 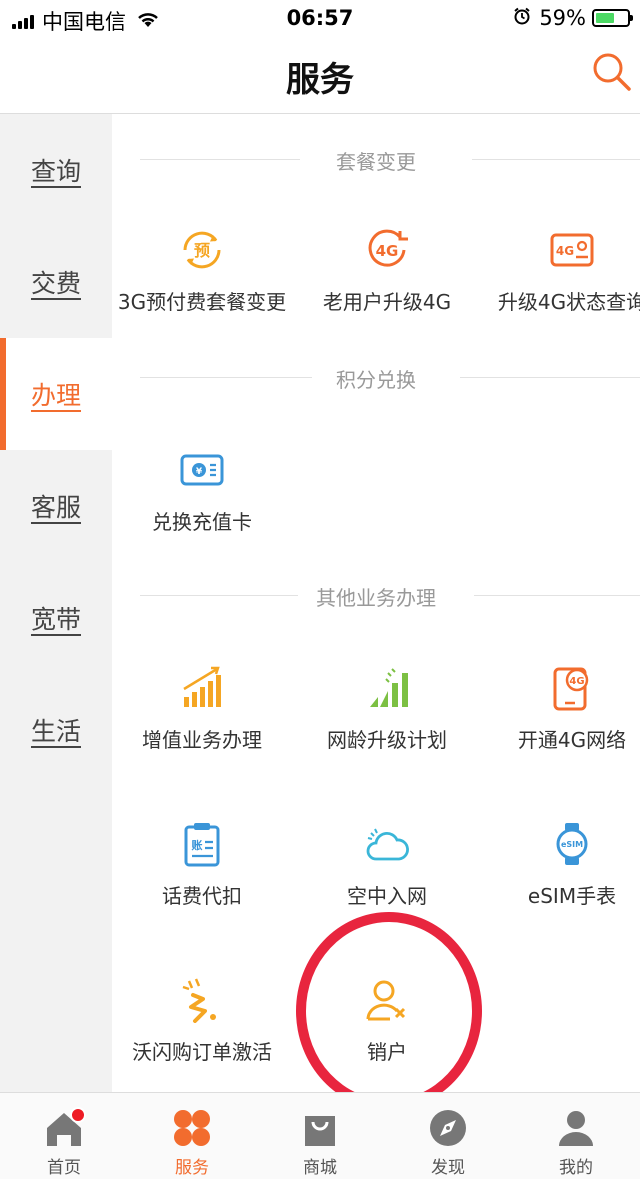 I want to click on alarm-icon, so click(x=522, y=18).